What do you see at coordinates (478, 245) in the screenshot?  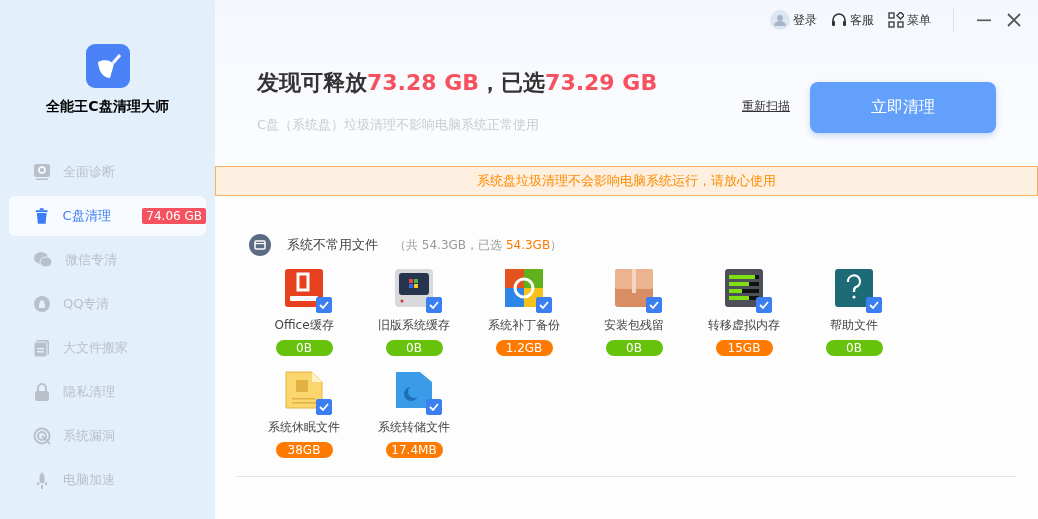 I see `group-summary: （共 54.3GB，已选 54.3GB）` at bounding box center [478, 245].